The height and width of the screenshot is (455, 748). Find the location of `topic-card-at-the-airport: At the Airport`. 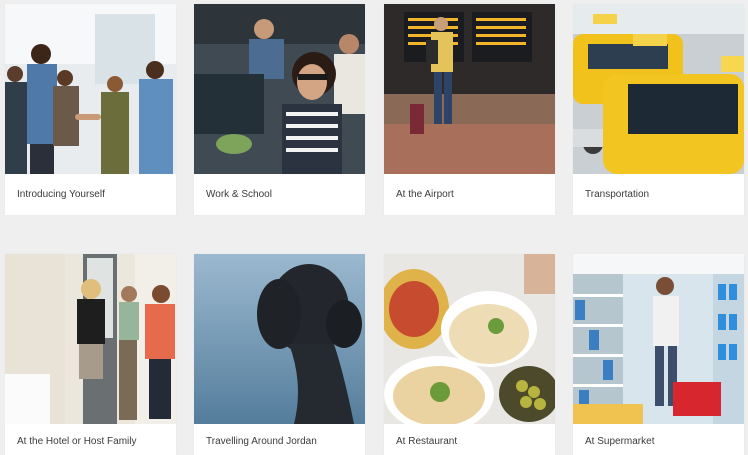

topic-card-at-the-airport: At the Airport is located at coordinates (469, 109).